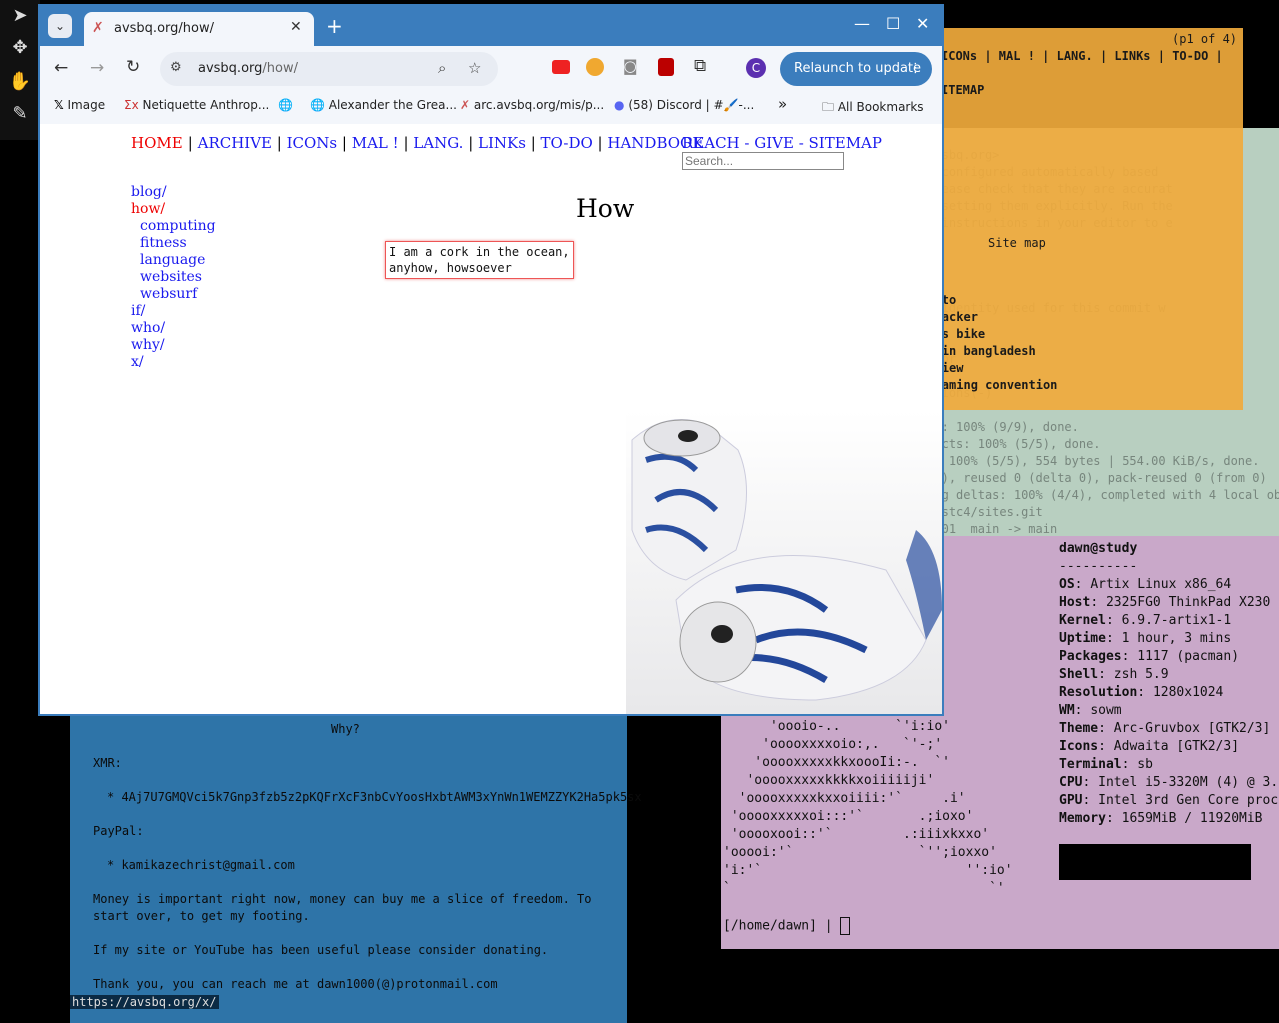 Image resolution: width=1279 pixels, height=1023 pixels. Describe the element at coordinates (782, 142) in the screenshot. I see `nav-right: REACH - GIVE - SITEMAP` at that location.